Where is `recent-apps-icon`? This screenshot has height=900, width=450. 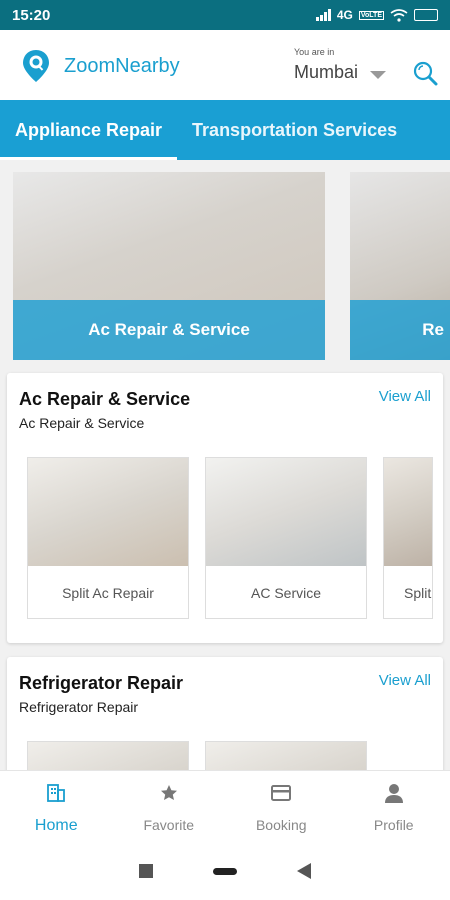 recent-apps-icon is located at coordinates (146, 871).